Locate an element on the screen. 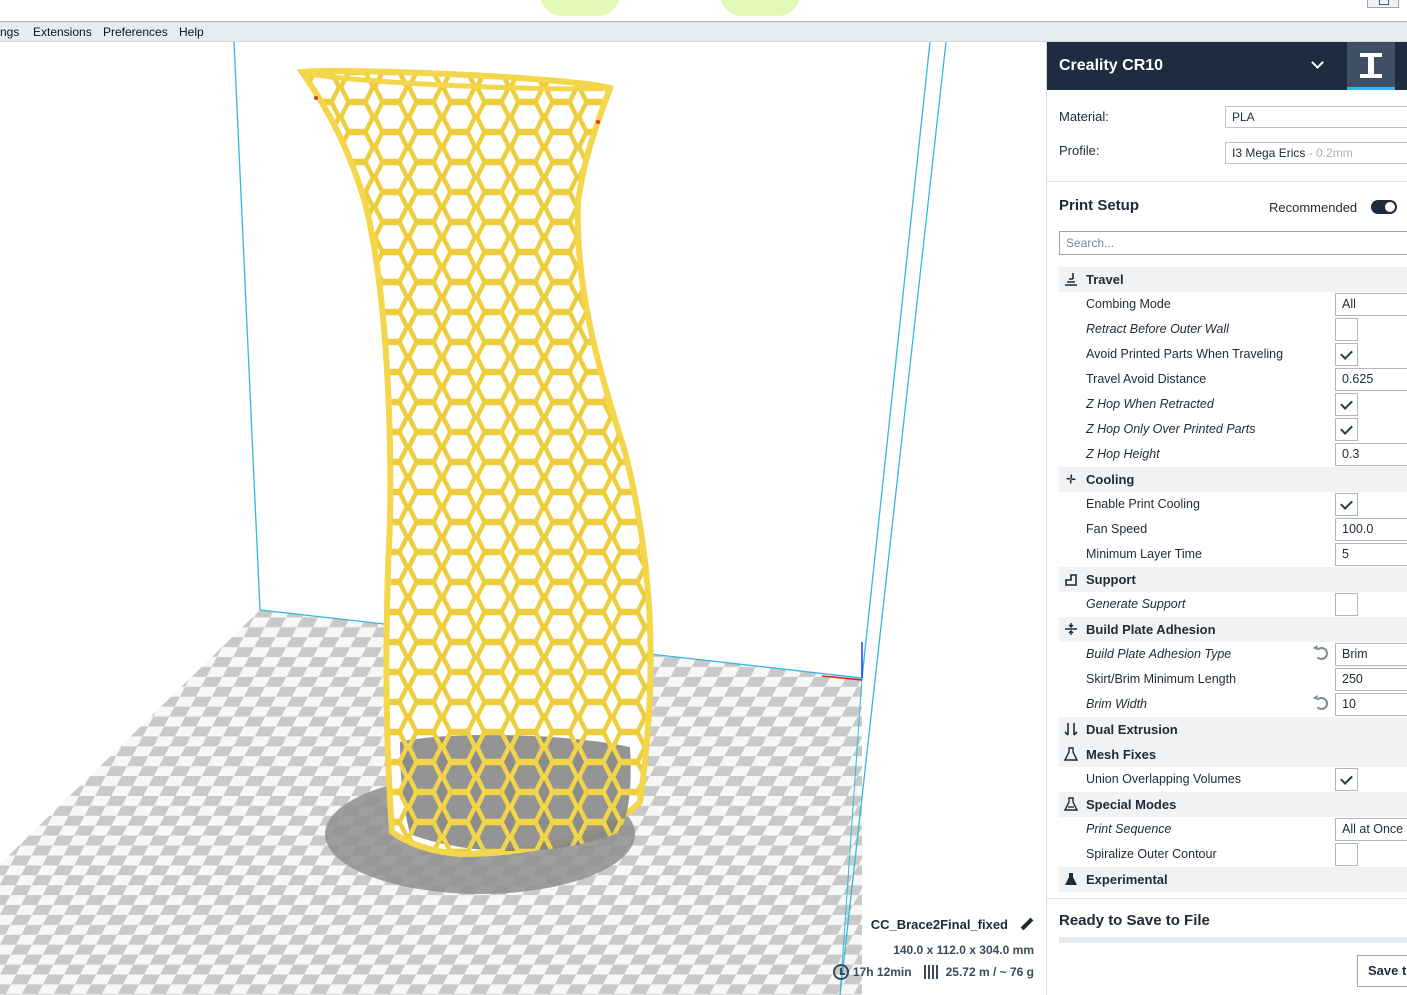 The width and height of the screenshot is (1407, 995). settings-category: Mesh Fixes is located at coordinates (1233, 754).